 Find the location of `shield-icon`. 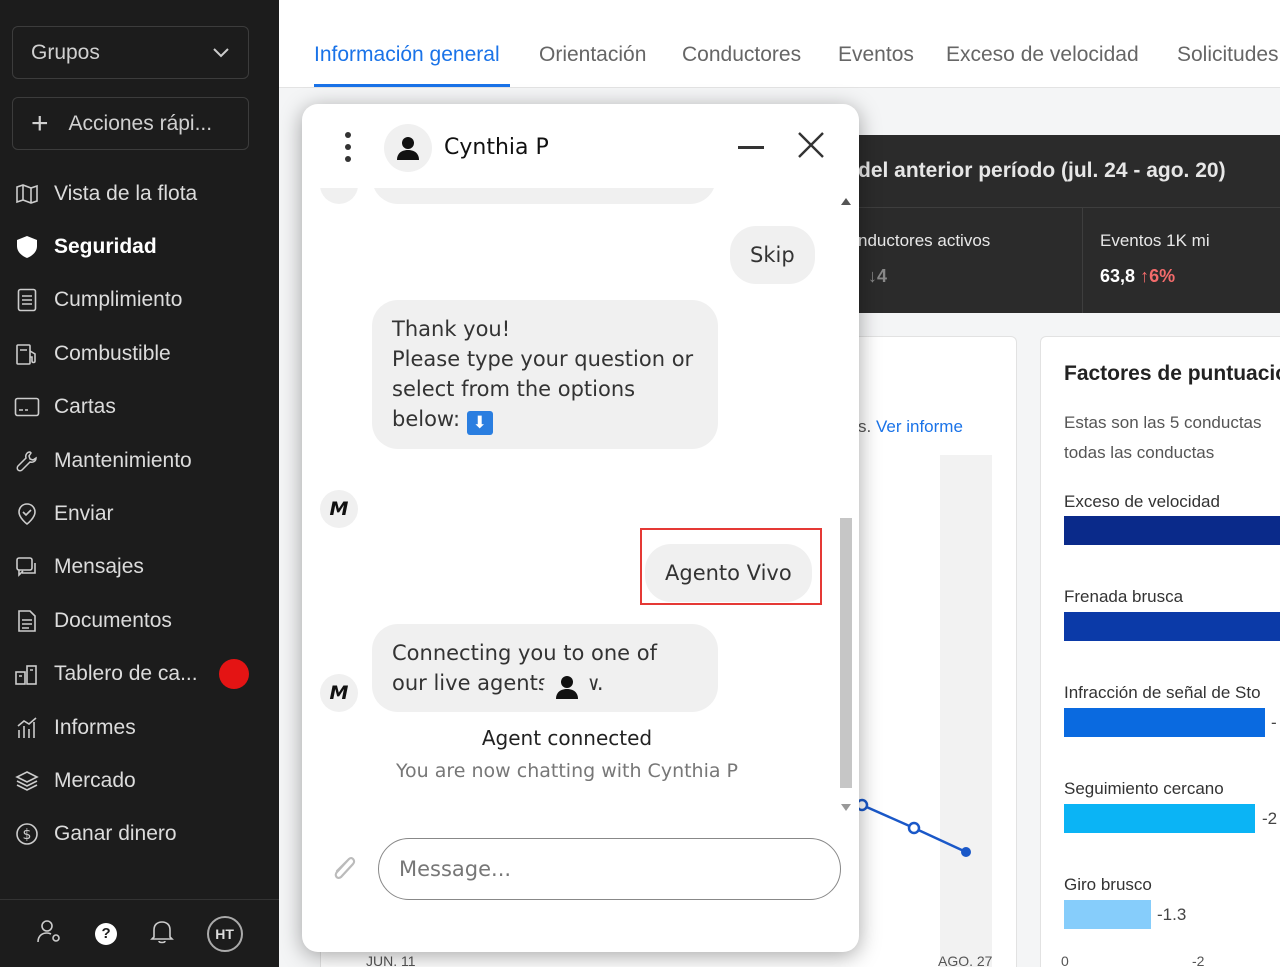

shield-icon is located at coordinates (27, 247).